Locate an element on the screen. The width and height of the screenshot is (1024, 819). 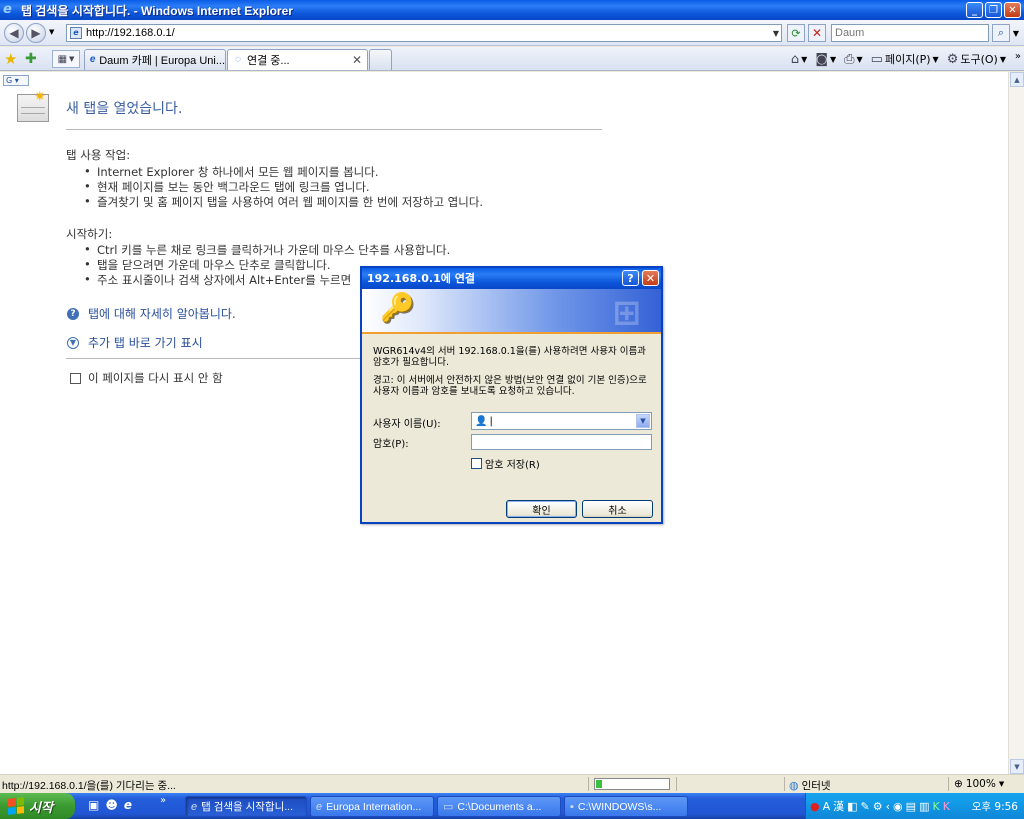
more-commands-icon: » is located at coordinates (1018, 56).